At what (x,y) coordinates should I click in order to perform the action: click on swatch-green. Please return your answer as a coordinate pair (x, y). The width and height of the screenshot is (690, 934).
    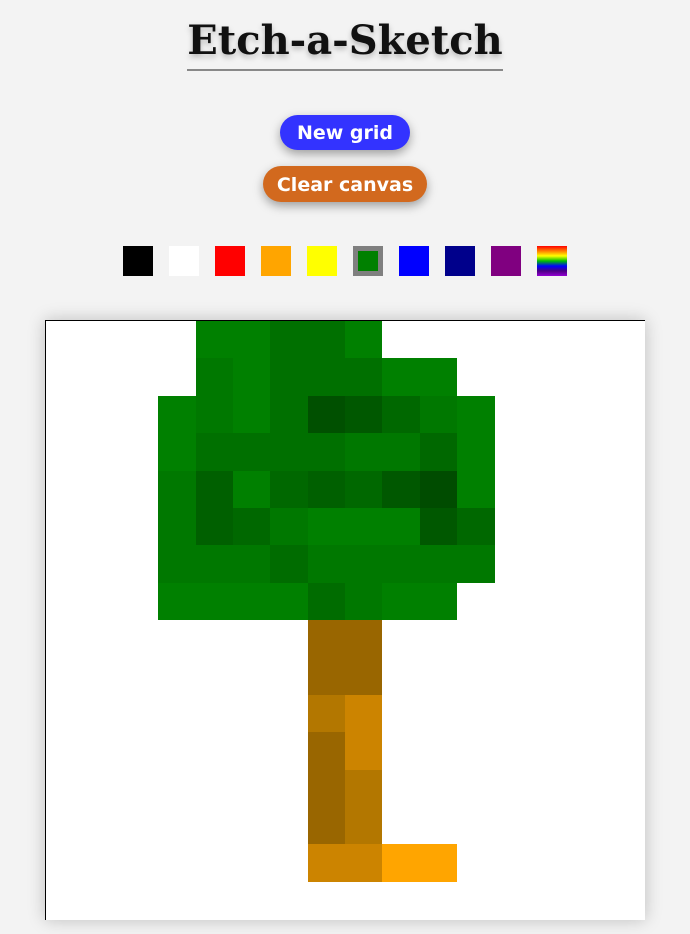
    Looking at the image, I should click on (368, 261).